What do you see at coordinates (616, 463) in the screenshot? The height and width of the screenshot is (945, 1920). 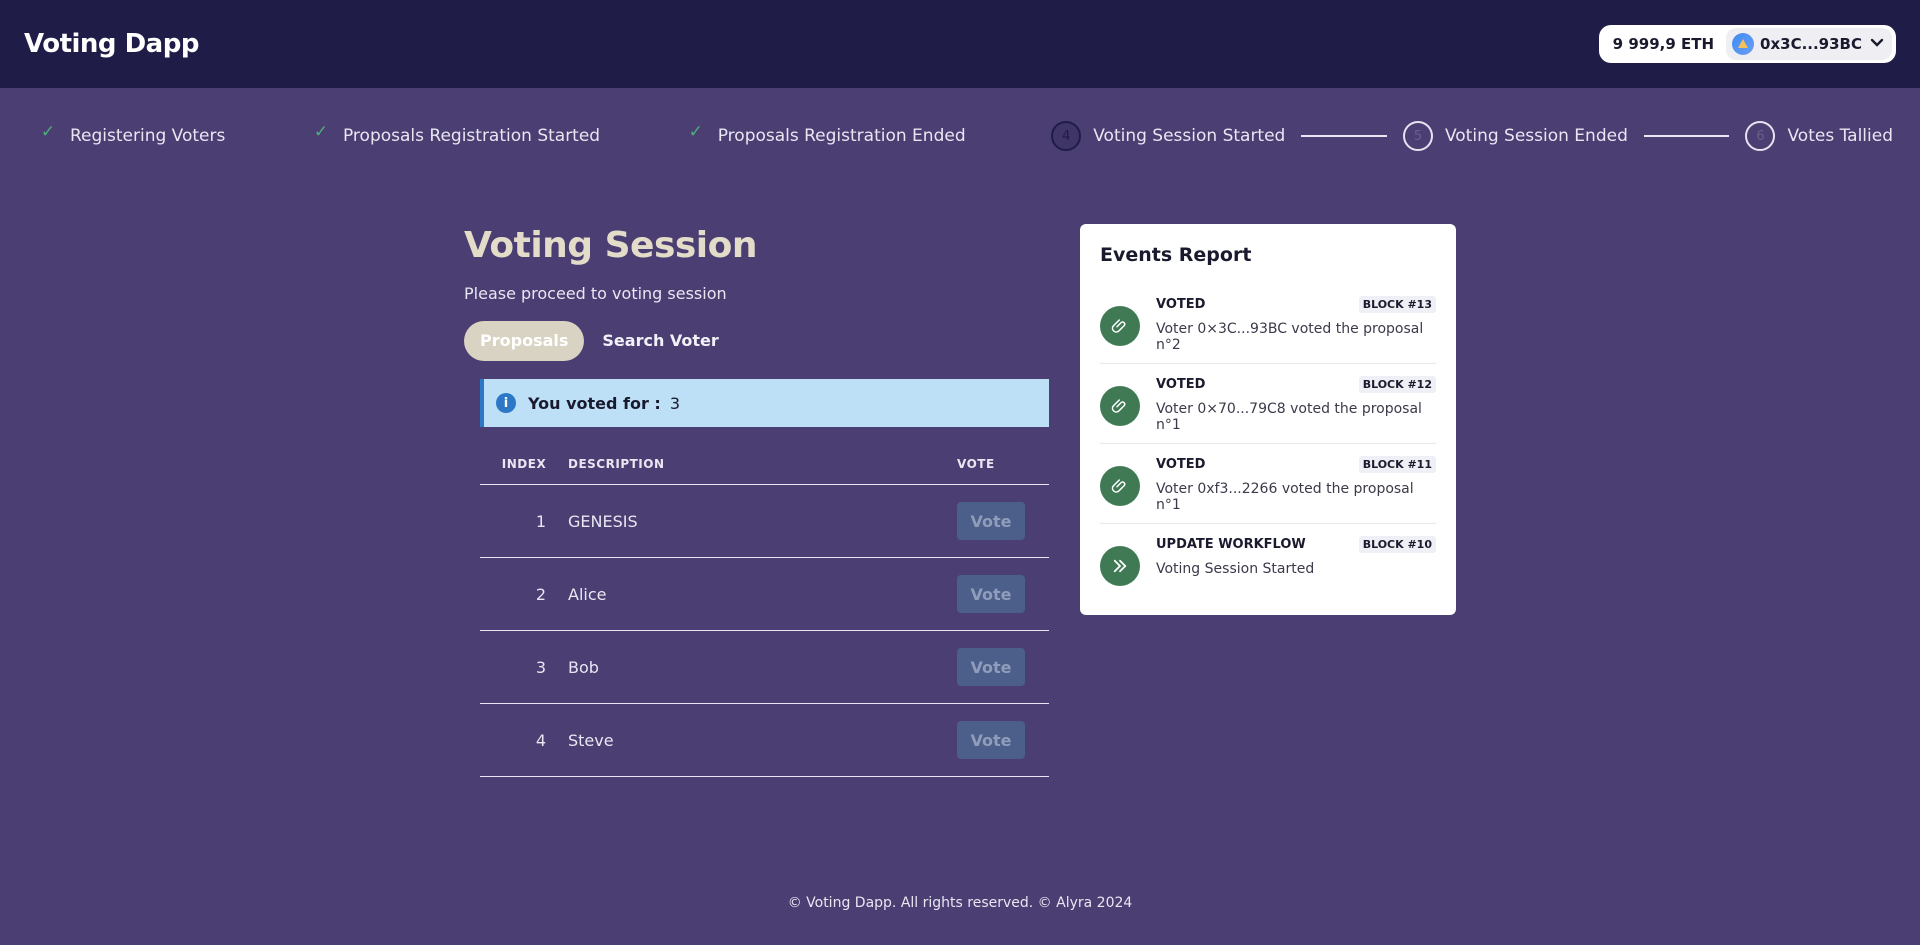 I see `header-description: DESCRIPTION` at bounding box center [616, 463].